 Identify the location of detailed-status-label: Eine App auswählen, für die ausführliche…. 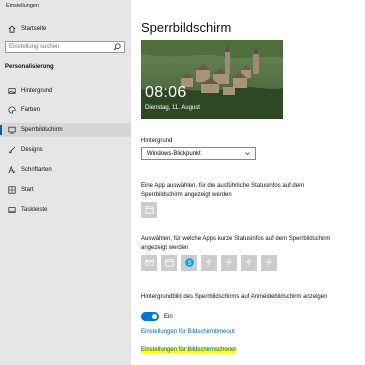
(223, 190).